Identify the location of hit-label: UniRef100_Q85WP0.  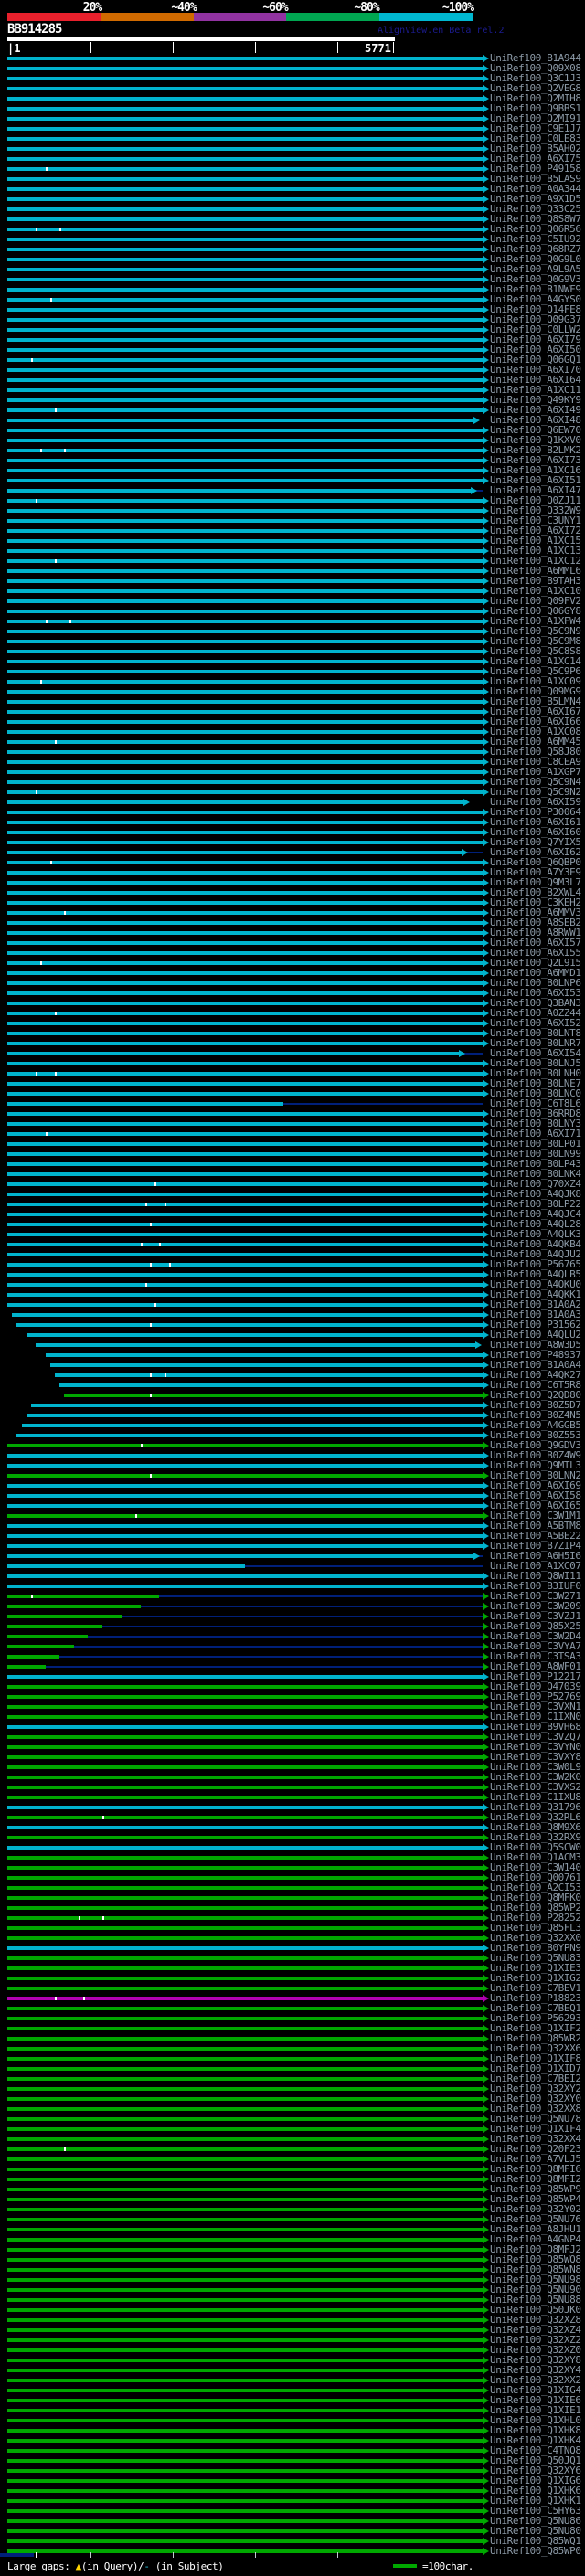
(536, 2551).